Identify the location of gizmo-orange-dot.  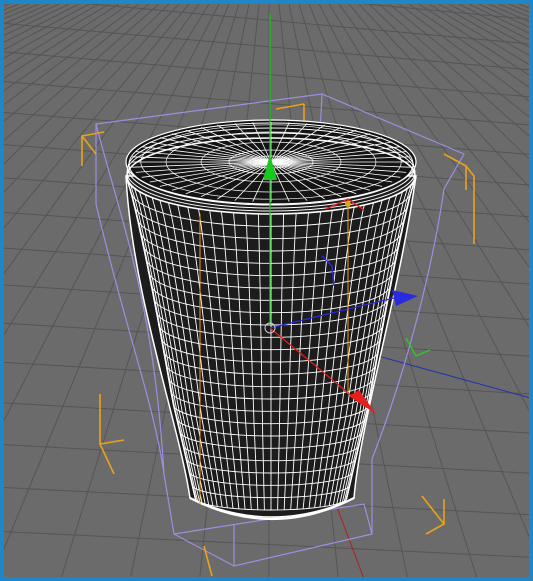
(348, 204).